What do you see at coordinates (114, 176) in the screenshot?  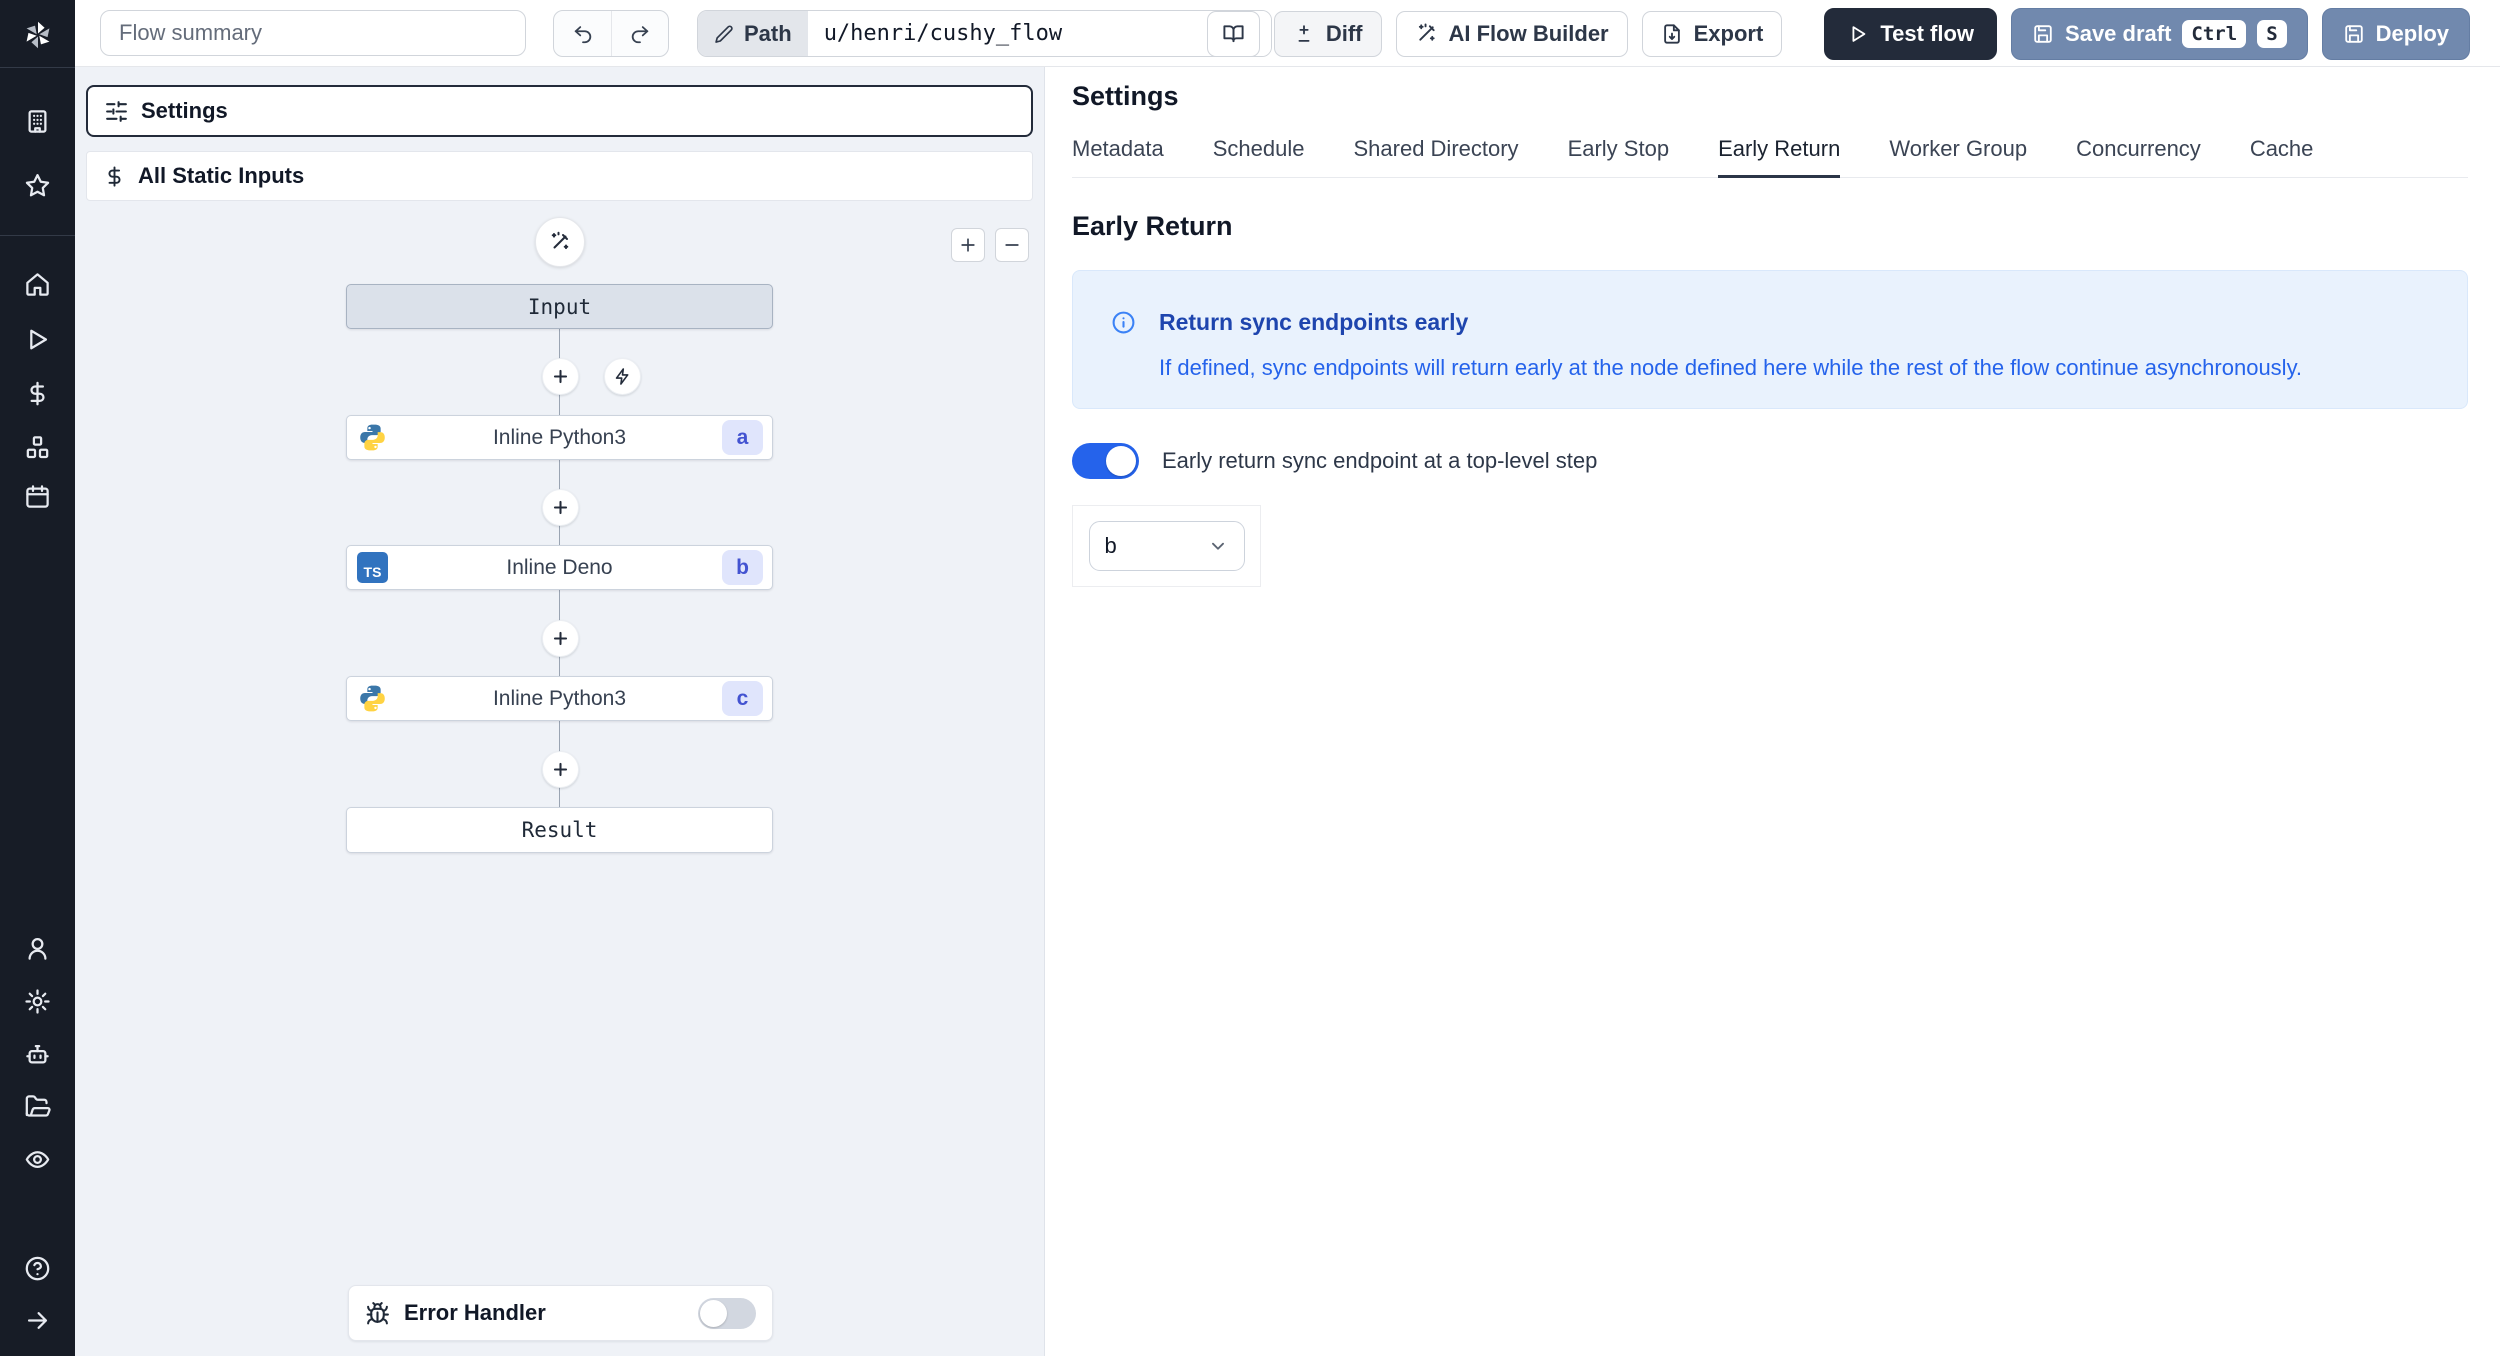 I see `dollar-icon` at bounding box center [114, 176].